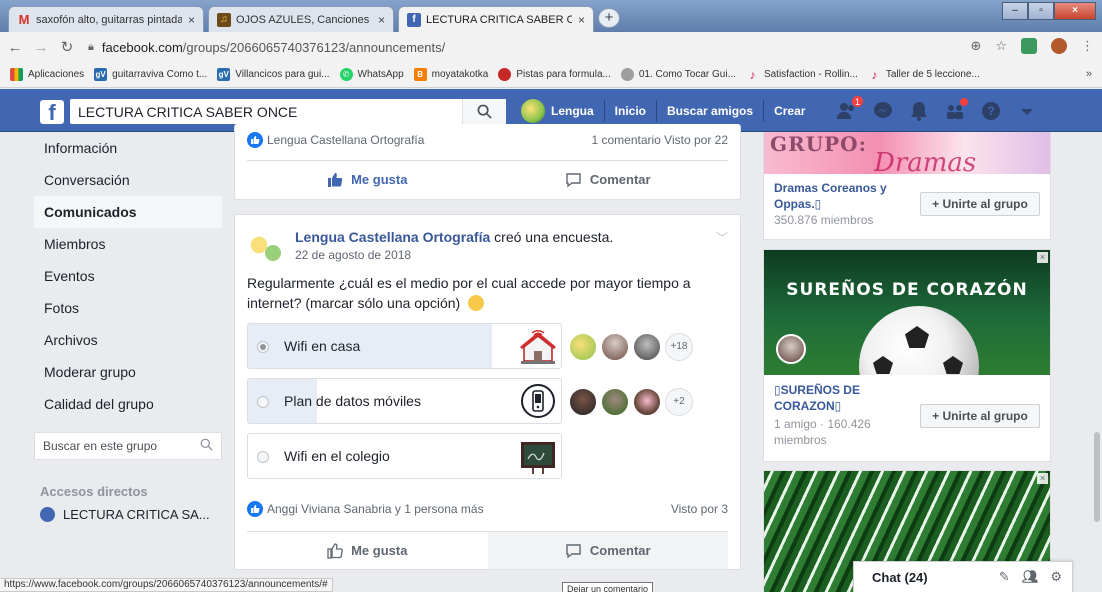 The image size is (1102, 592). Describe the element at coordinates (1089, 74) in the screenshot. I see `bookmarks-overflow-button: »` at that location.